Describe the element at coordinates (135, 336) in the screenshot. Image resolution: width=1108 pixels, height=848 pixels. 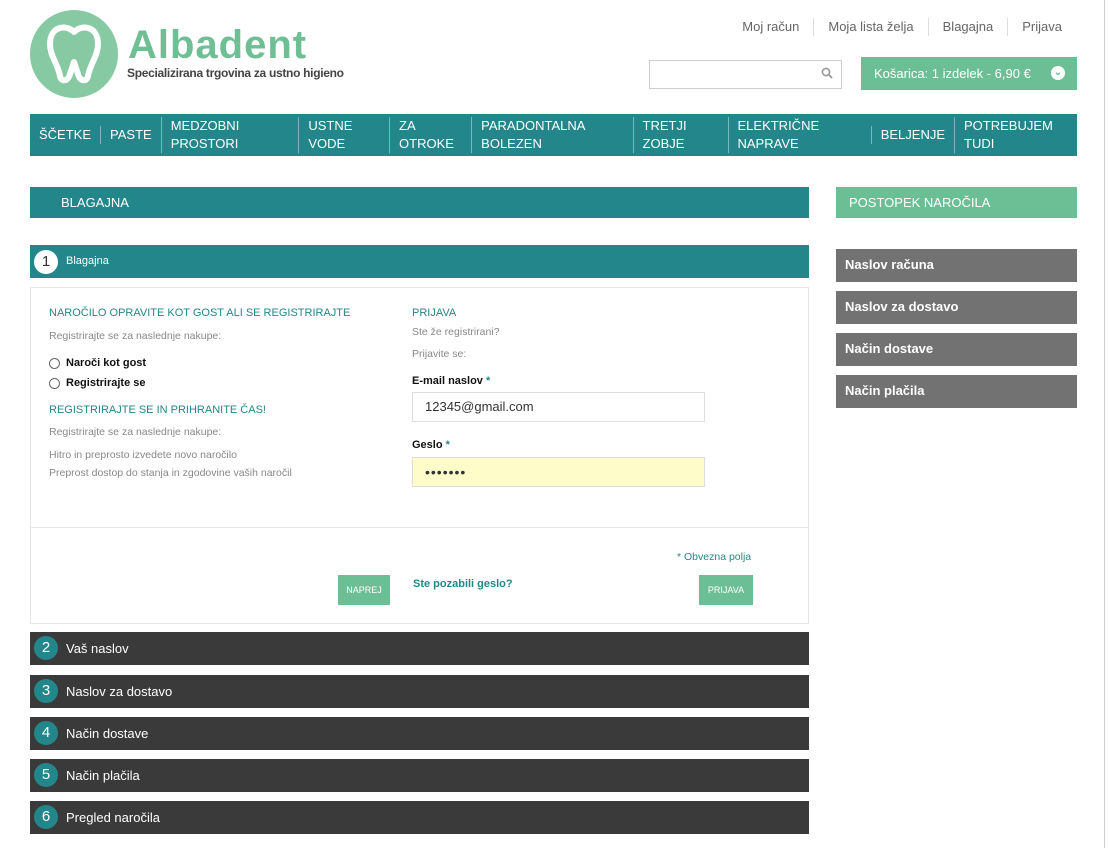
I see `guest-subtext: Registrirajte se za naslednje nakupe:` at that location.